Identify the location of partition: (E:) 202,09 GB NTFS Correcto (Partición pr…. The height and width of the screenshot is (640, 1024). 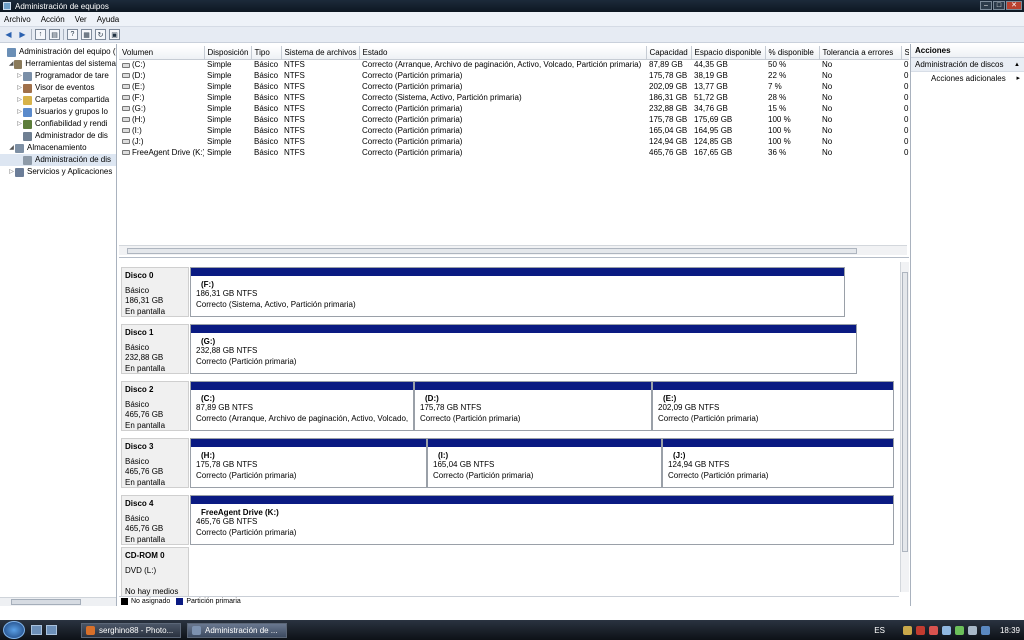
(773, 406).